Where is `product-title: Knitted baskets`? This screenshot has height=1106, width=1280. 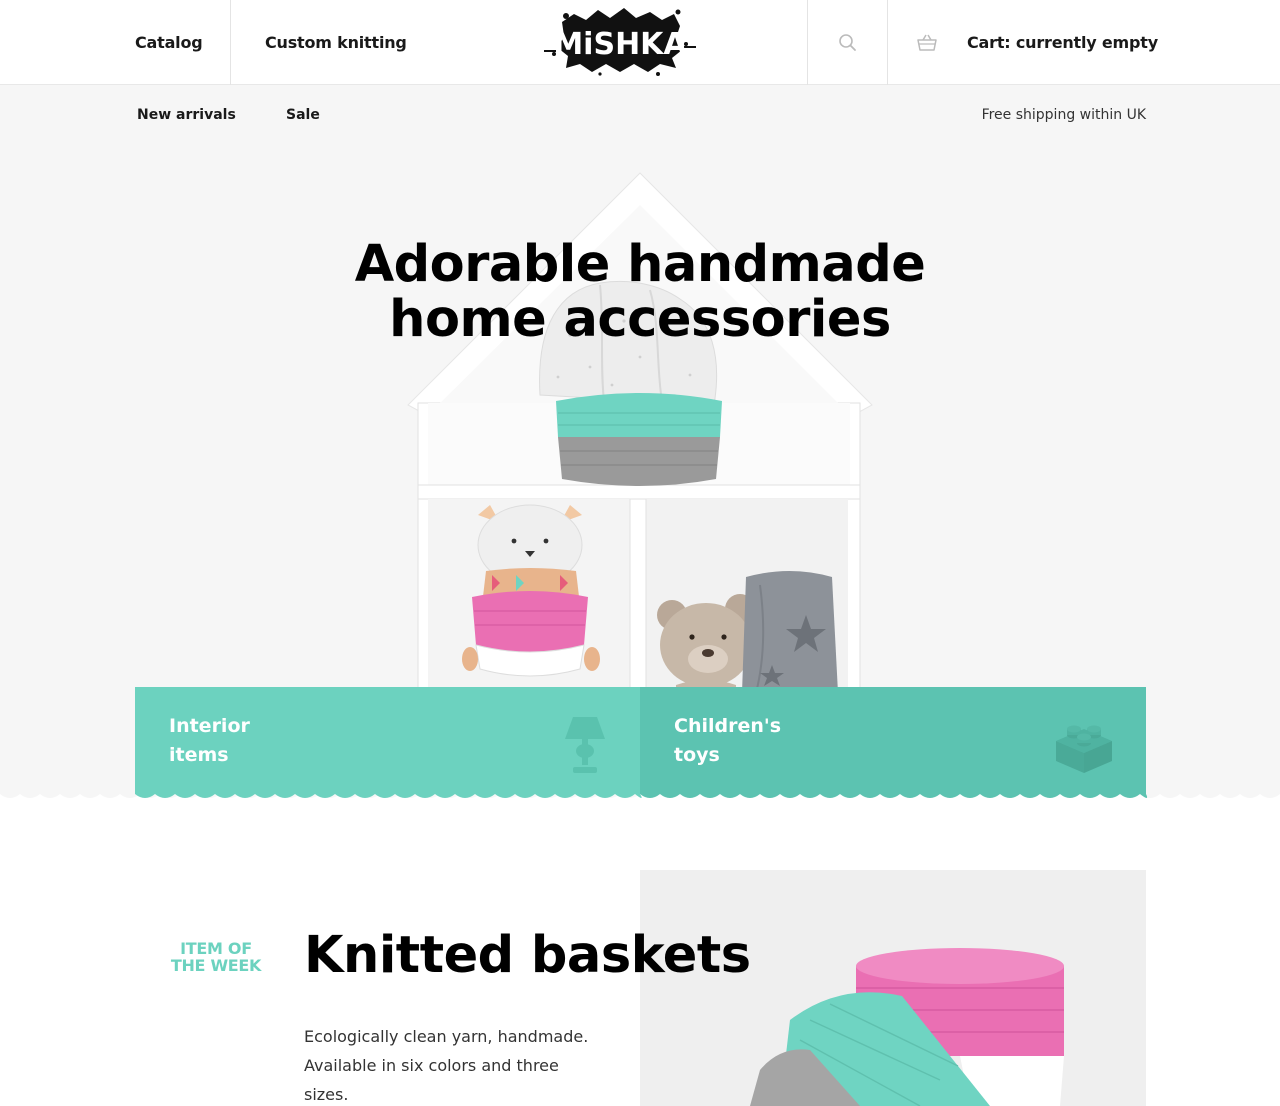
product-title: Knitted baskets is located at coordinates (527, 955).